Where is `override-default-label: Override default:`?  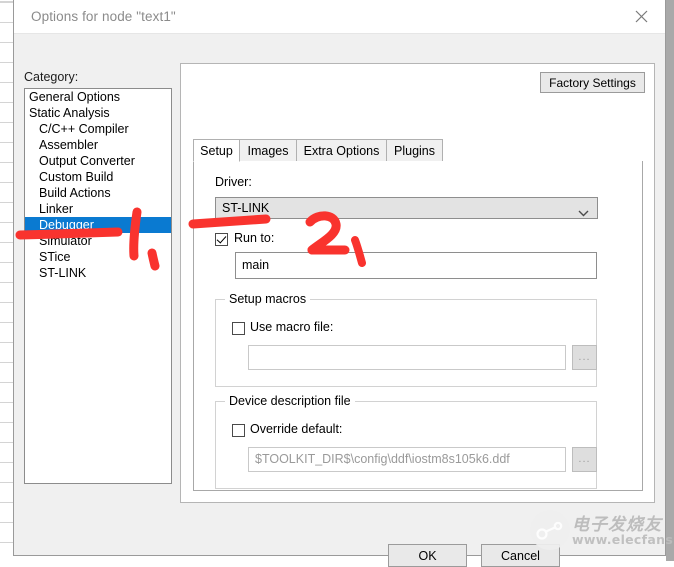 override-default-label: Override default: is located at coordinates (296, 429).